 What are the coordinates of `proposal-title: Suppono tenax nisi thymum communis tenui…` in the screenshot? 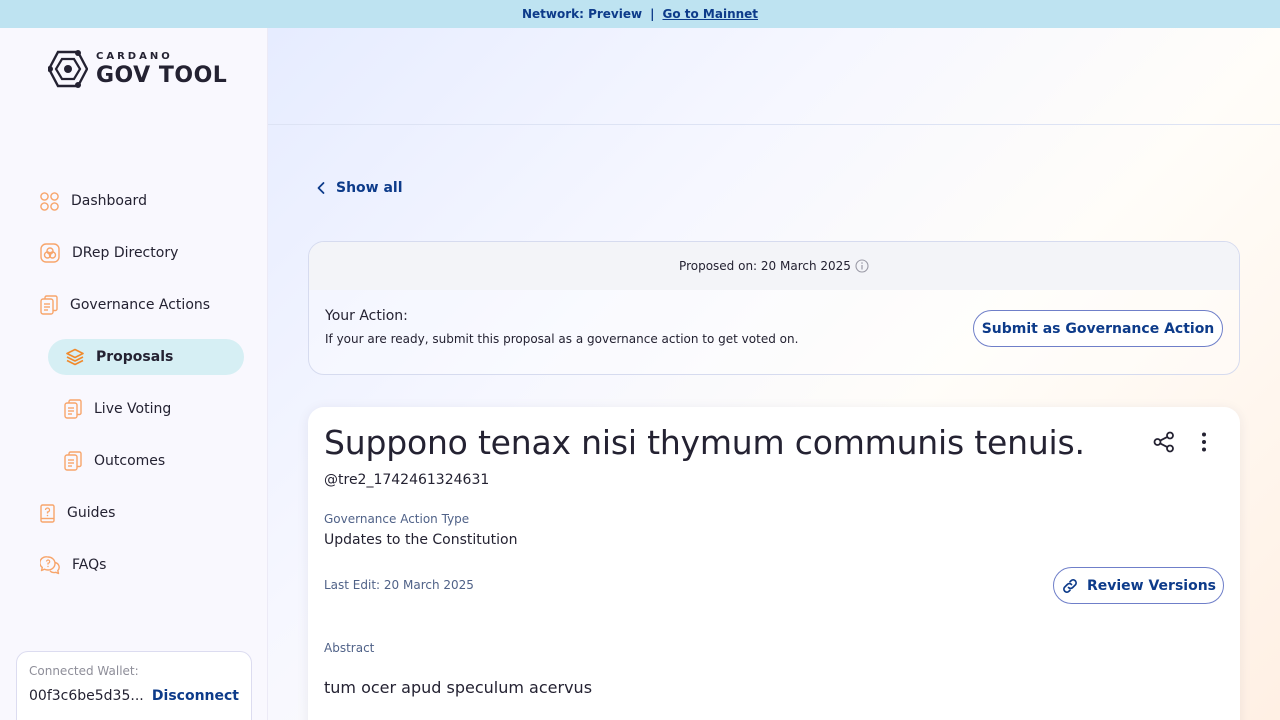 It's located at (704, 442).